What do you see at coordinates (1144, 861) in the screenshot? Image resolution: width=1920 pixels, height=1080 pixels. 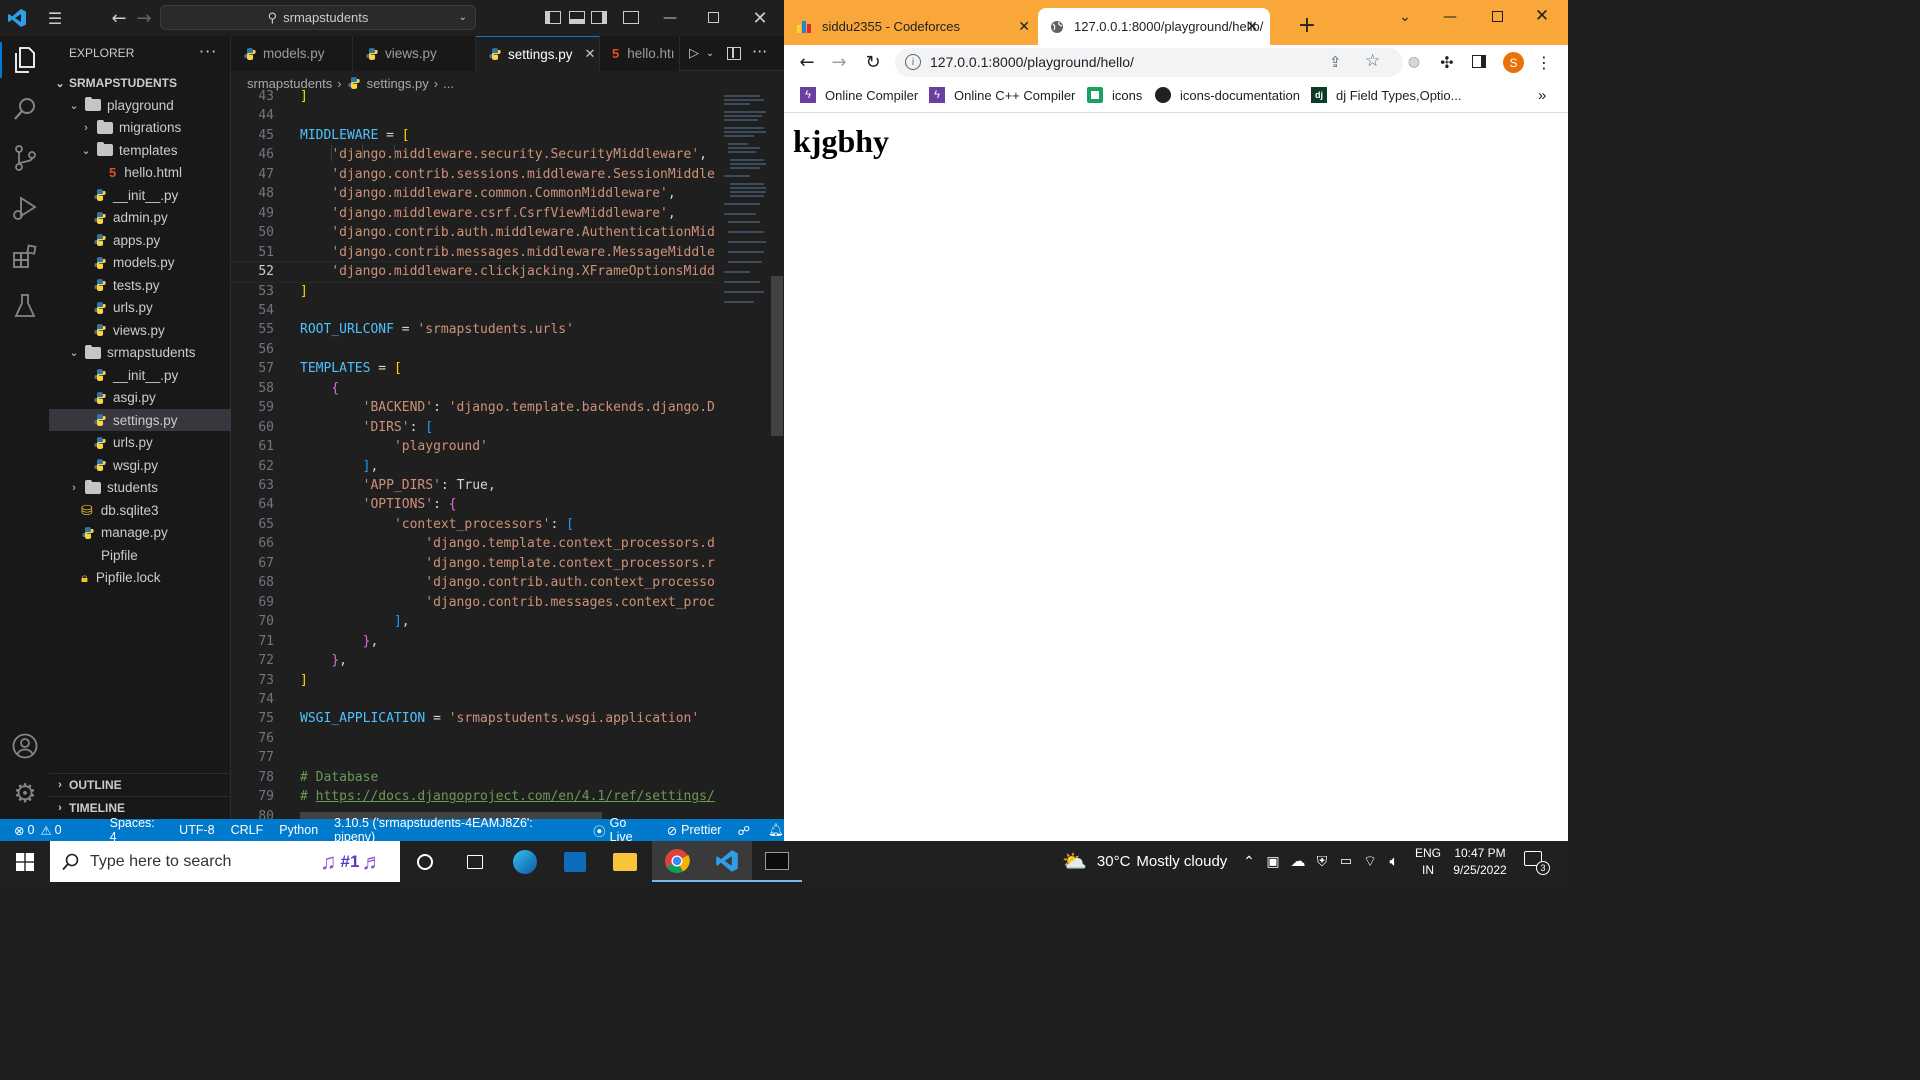 I see `weather-widget: ⛅ 30°C Mostly cloudy` at bounding box center [1144, 861].